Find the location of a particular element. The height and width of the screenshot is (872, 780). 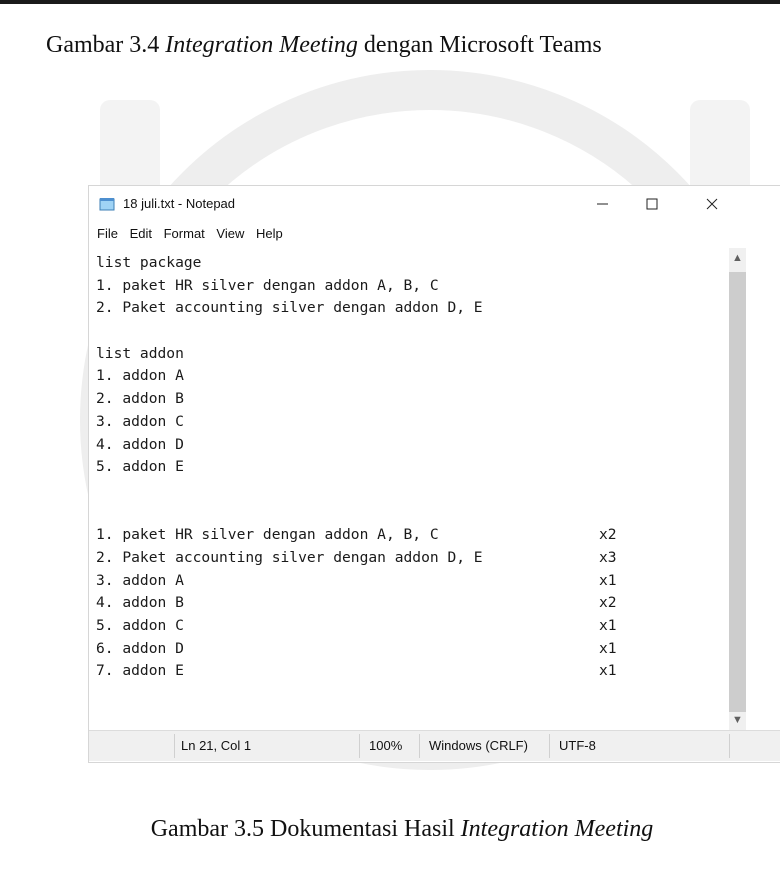

status-line-ending: Windows (CRLF) is located at coordinates (478, 745).